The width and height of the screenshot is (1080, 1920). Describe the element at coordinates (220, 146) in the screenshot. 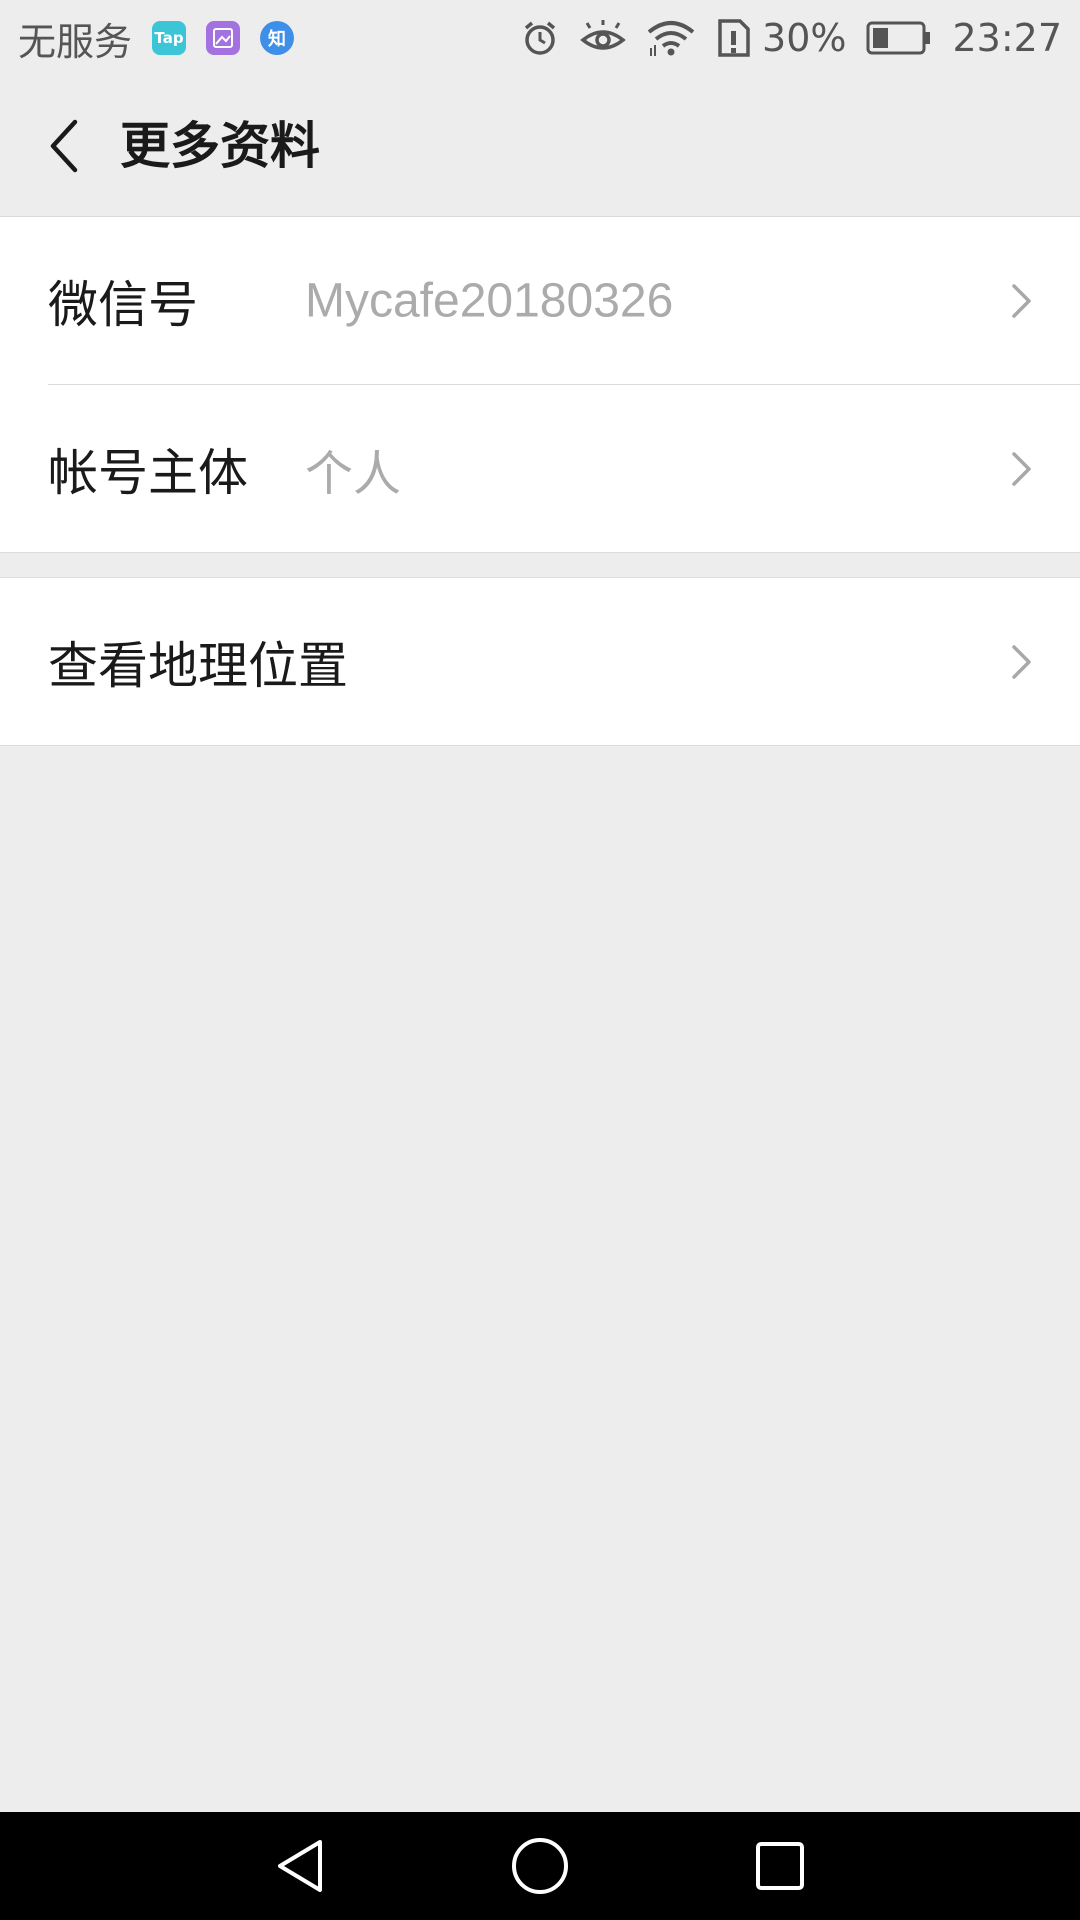

I see `page-title: 更多资料` at that location.